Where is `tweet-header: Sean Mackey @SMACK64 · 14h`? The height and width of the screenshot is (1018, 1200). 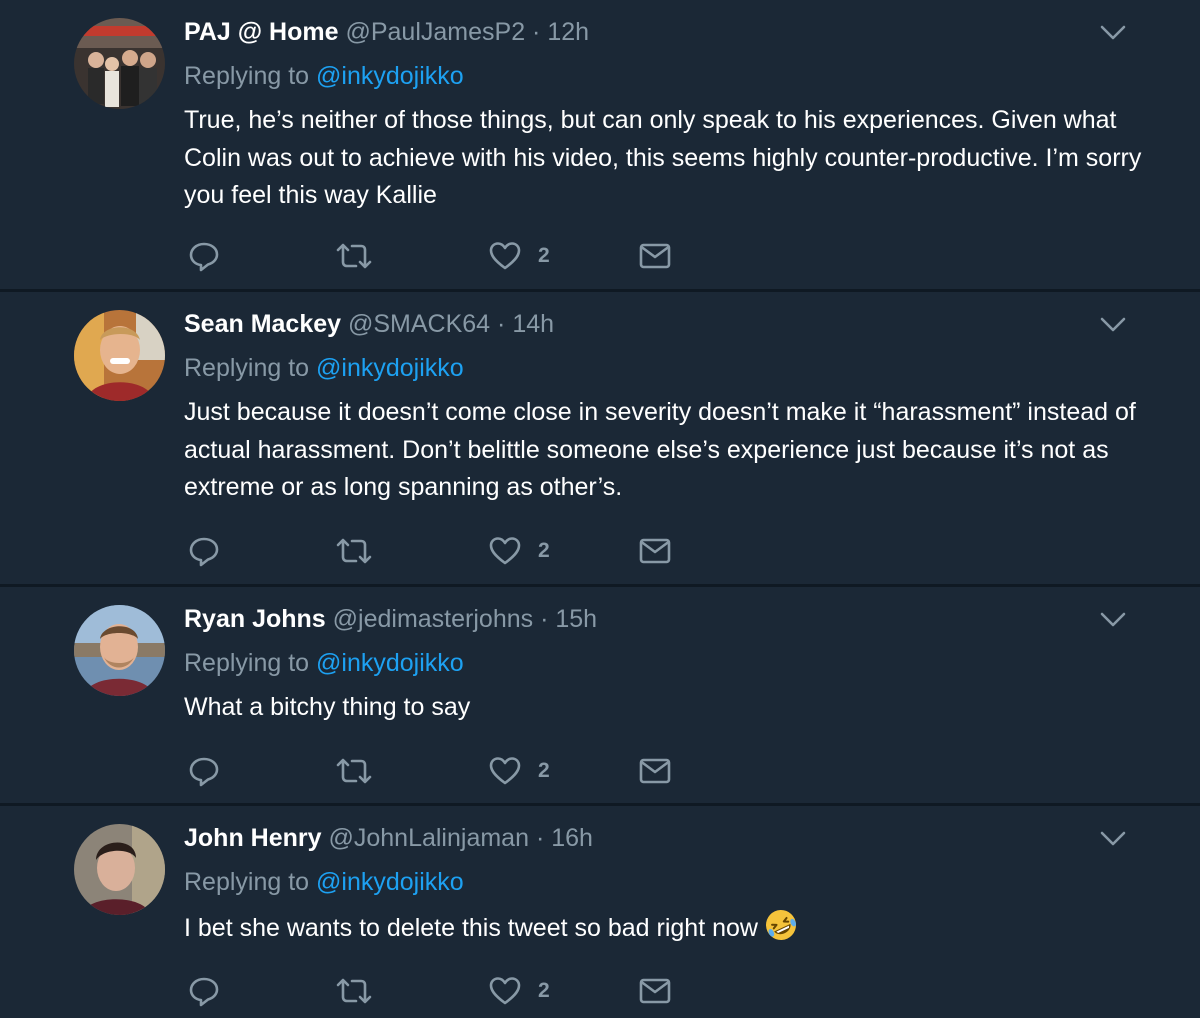 tweet-header: Sean Mackey @SMACK64 · 14h is located at coordinates (369, 324).